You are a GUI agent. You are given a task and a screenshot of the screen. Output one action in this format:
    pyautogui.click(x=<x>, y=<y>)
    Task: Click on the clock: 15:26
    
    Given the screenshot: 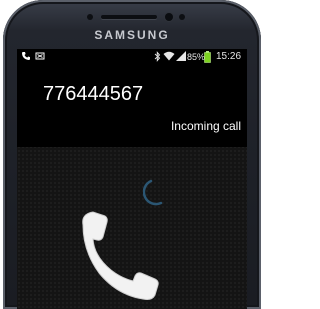 What is the action you would take?
    pyautogui.click(x=229, y=56)
    